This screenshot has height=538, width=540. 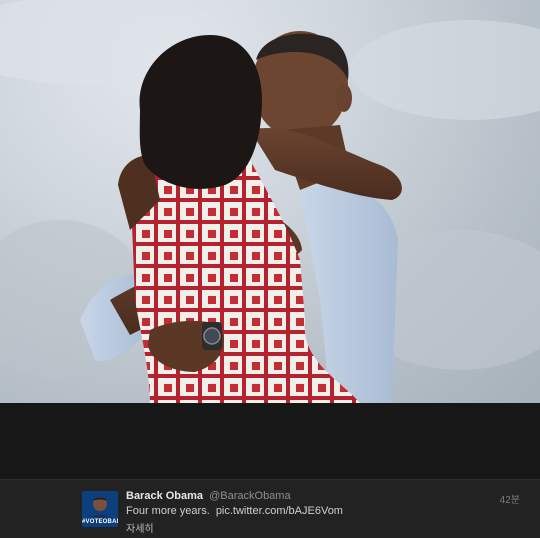 What do you see at coordinates (164, 496) in the screenshot?
I see `author-name: Barack Obama` at bounding box center [164, 496].